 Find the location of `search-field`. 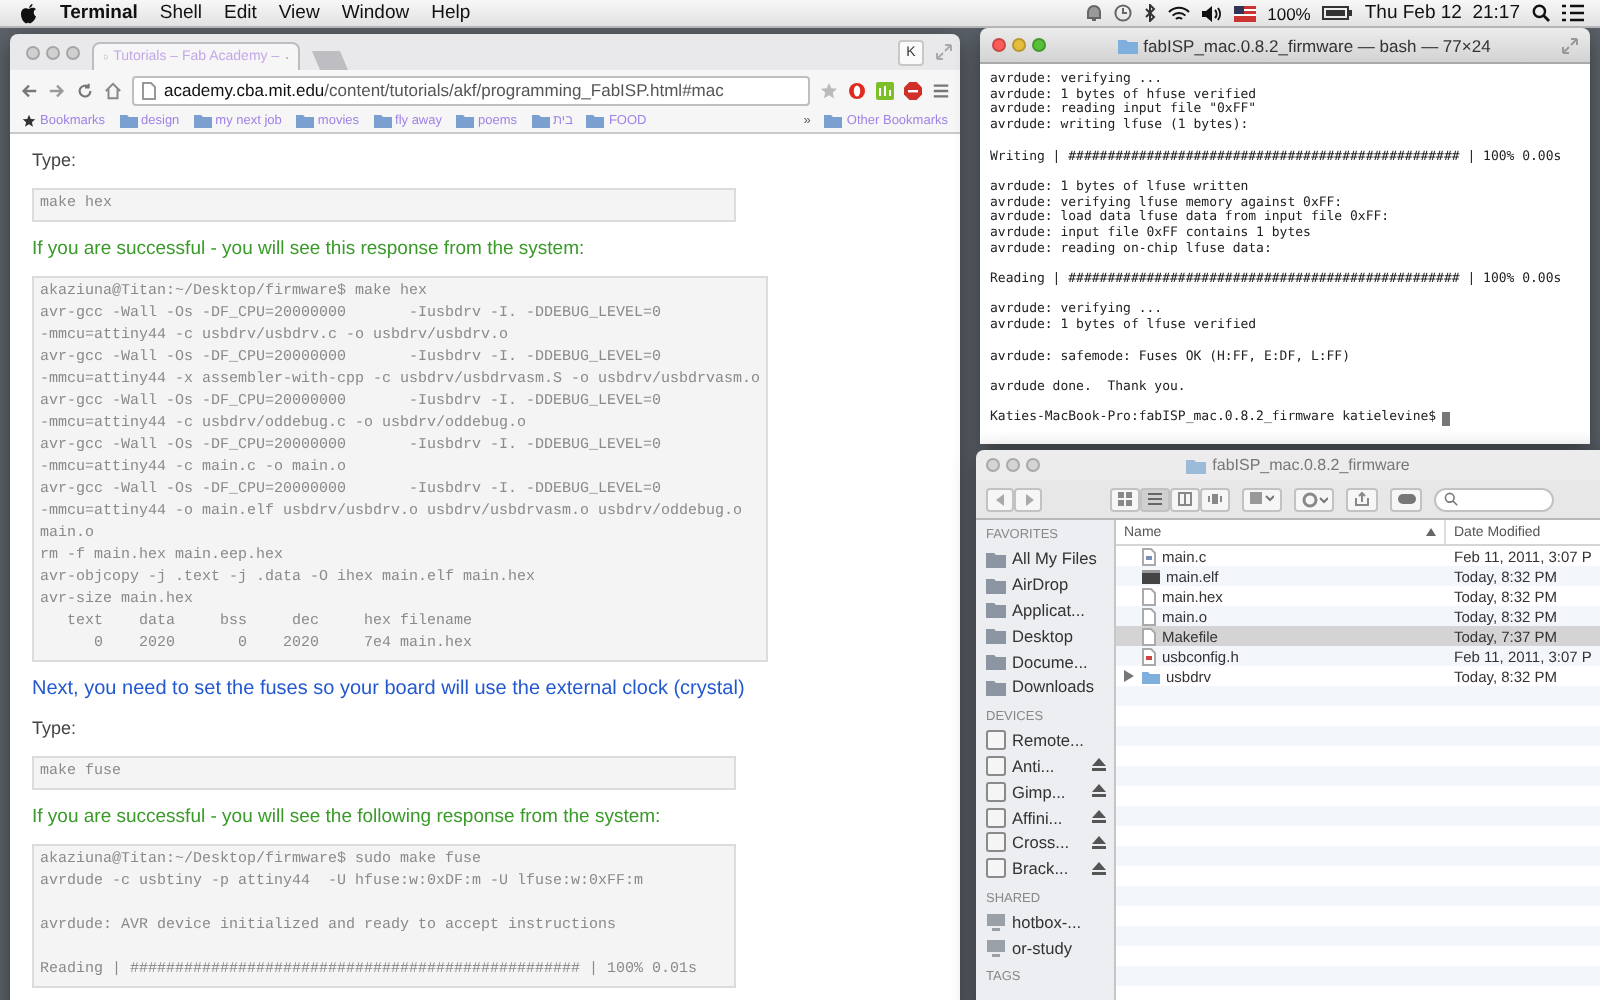

search-field is located at coordinates (1494, 499).